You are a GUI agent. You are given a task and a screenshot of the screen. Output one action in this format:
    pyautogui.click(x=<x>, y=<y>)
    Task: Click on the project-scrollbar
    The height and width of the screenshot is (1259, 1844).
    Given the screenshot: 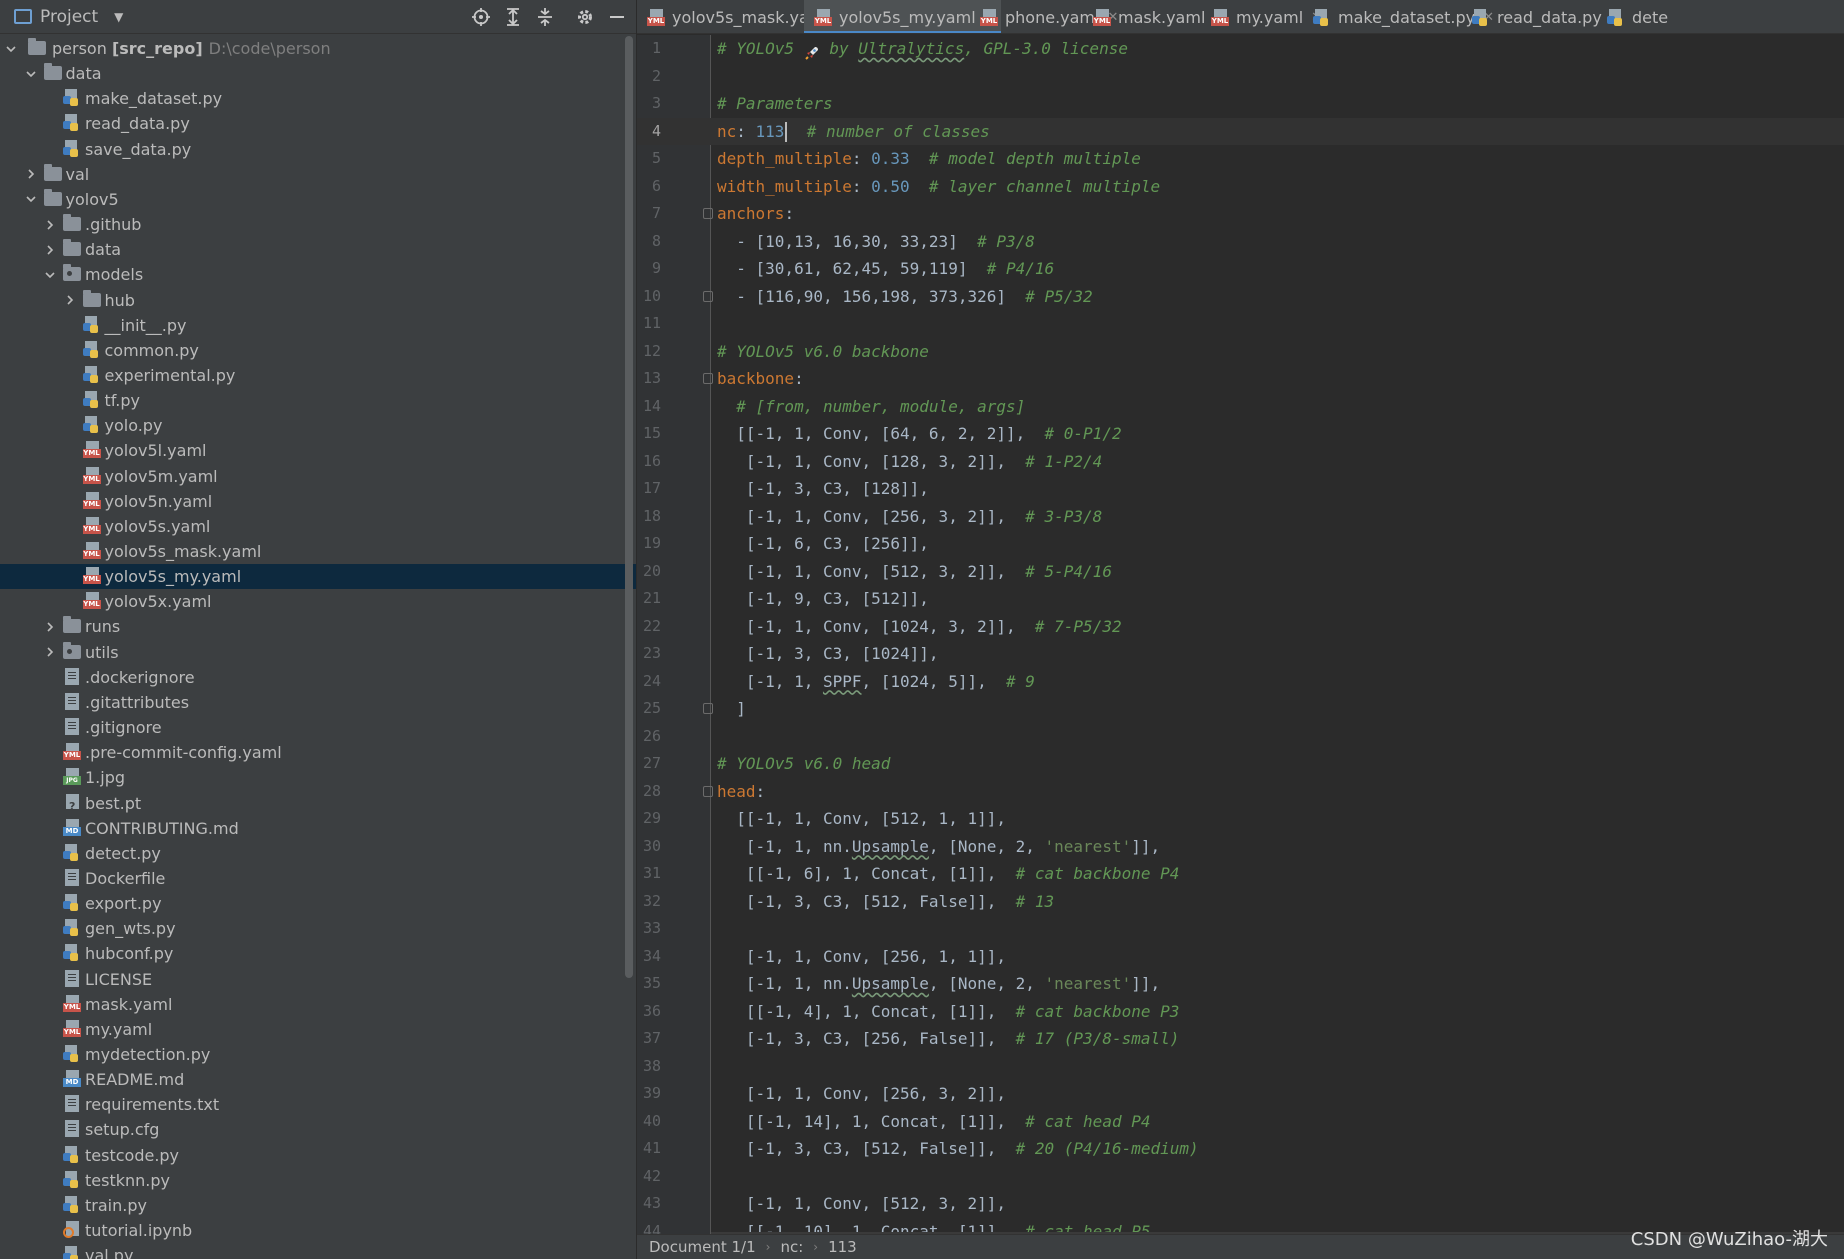 What is the action you would take?
    pyautogui.click(x=629, y=507)
    